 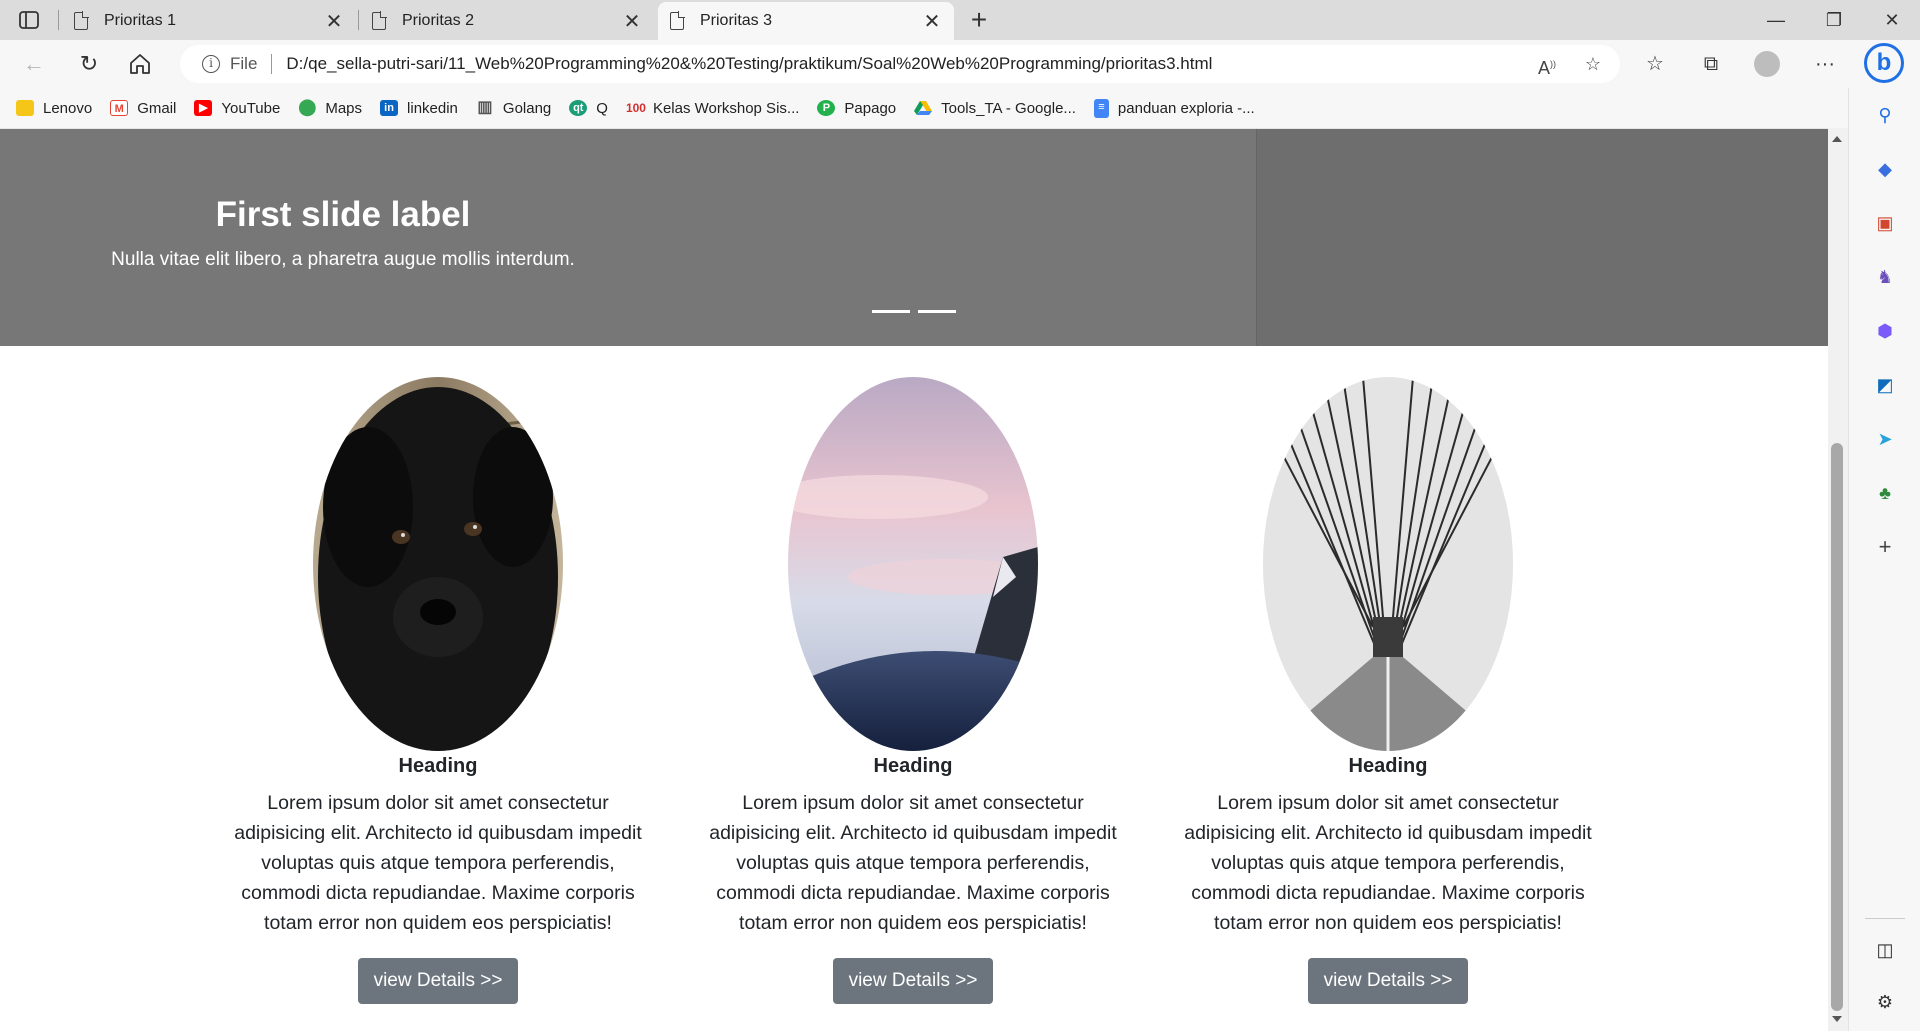 What do you see at coordinates (1837, 1019) in the screenshot?
I see `scroll-down-arrow-icon` at bounding box center [1837, 1019].